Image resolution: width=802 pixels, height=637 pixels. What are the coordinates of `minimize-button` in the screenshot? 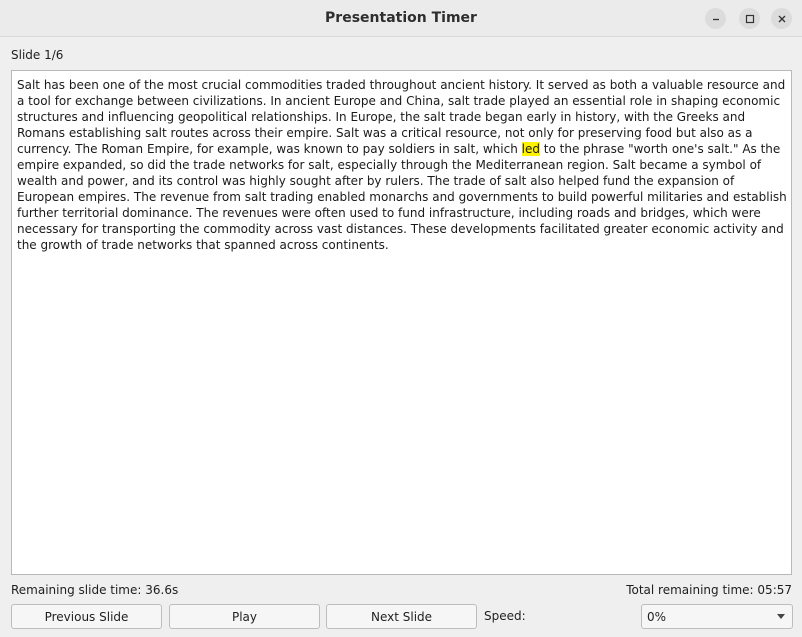 It's located at (715, 18).